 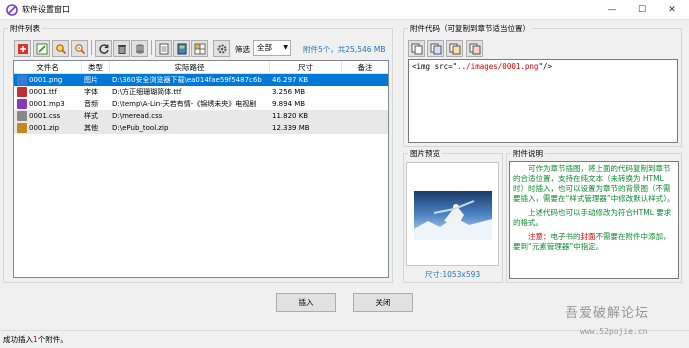 I want to click on zoom-icon, so click(x=79, y=48).